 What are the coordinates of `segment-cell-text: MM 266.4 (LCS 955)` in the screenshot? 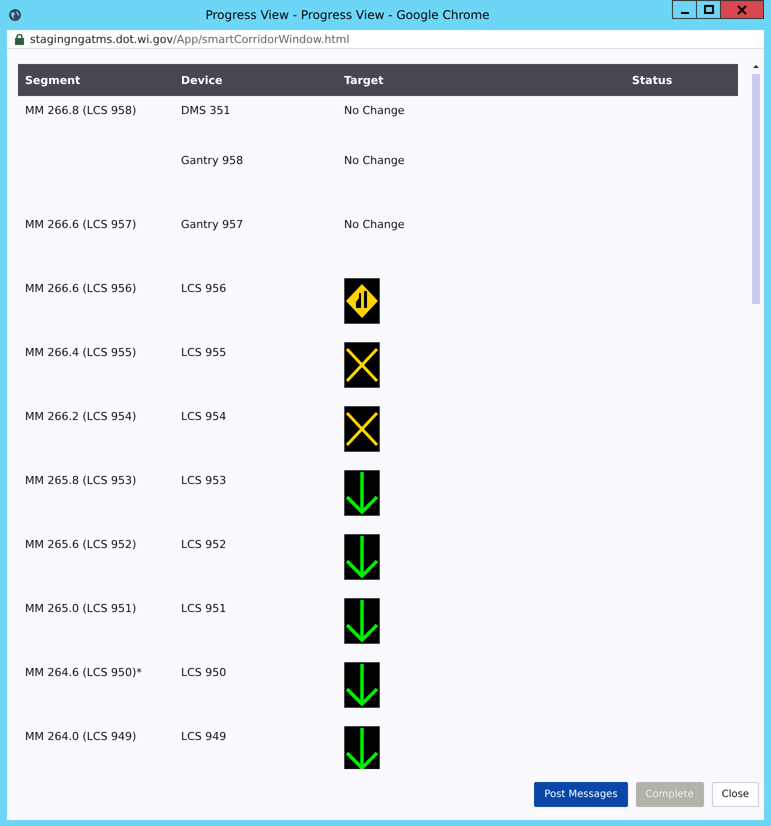 It's located at (81, 352).